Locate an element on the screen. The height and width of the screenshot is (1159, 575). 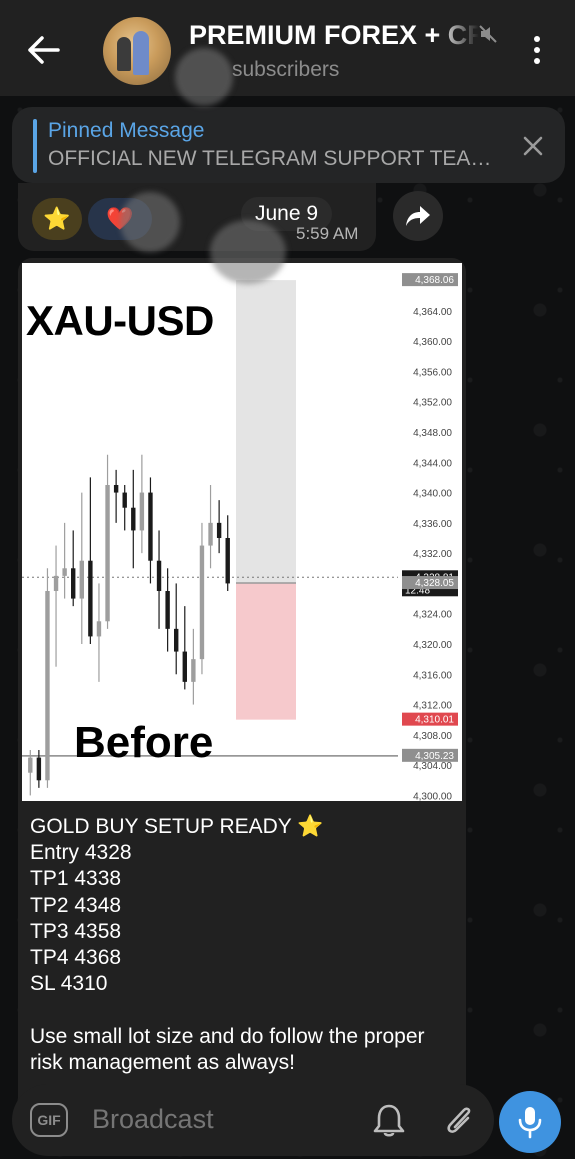
paperclip-icon is located at coordinates (459, 1120).